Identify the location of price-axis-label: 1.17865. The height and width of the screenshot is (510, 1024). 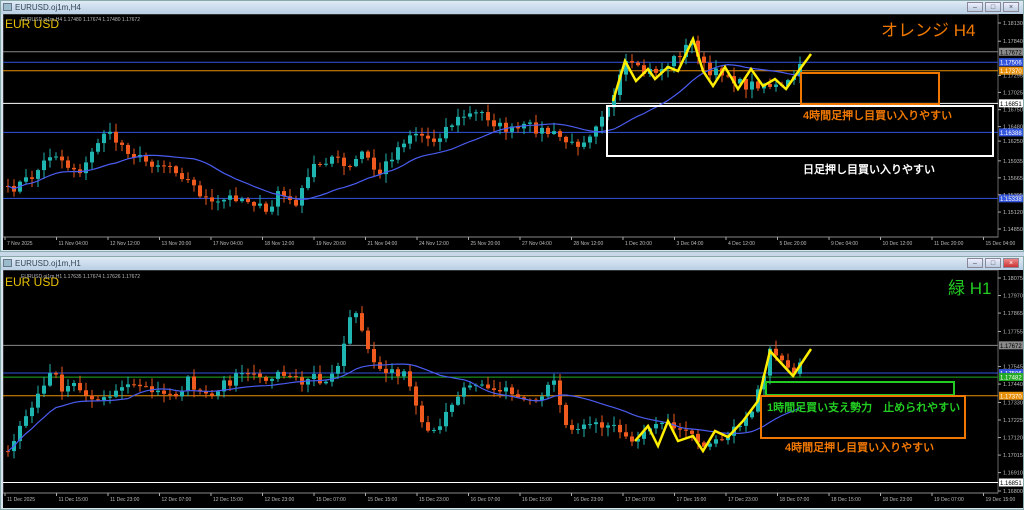
(1013, 314).